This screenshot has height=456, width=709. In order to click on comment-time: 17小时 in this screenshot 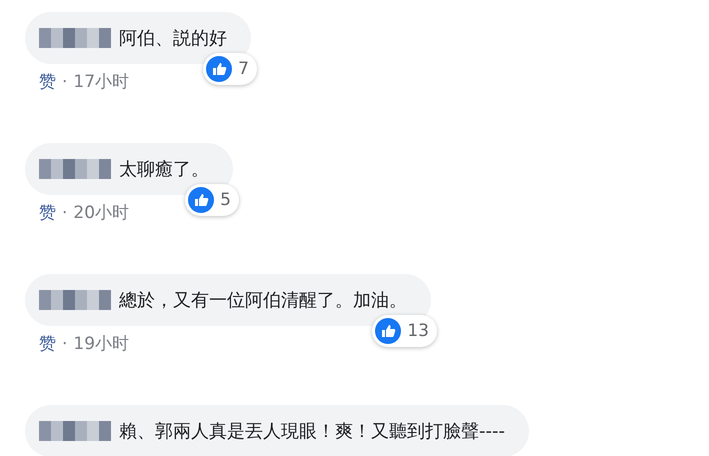, I will do `click(101, 82)`.